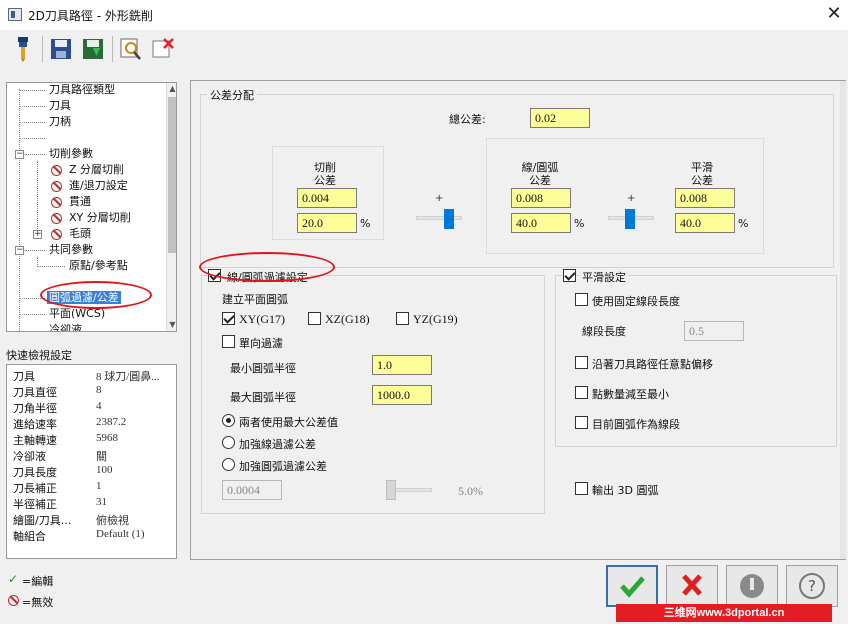 The width and height of the screenshot is (848, 624). I want to click on delete-icon, so click(163, 49).